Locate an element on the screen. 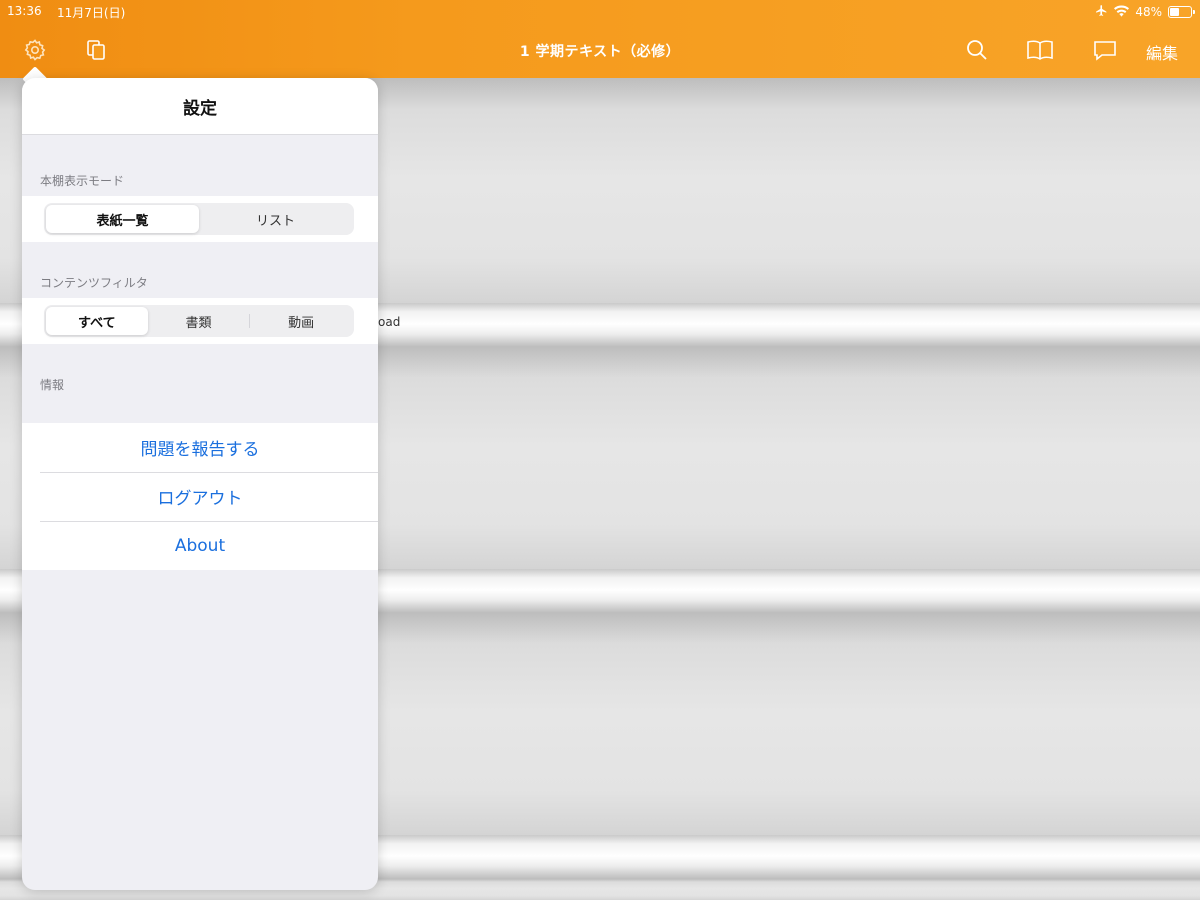  about-button: About is located at coordinates (200, 545).